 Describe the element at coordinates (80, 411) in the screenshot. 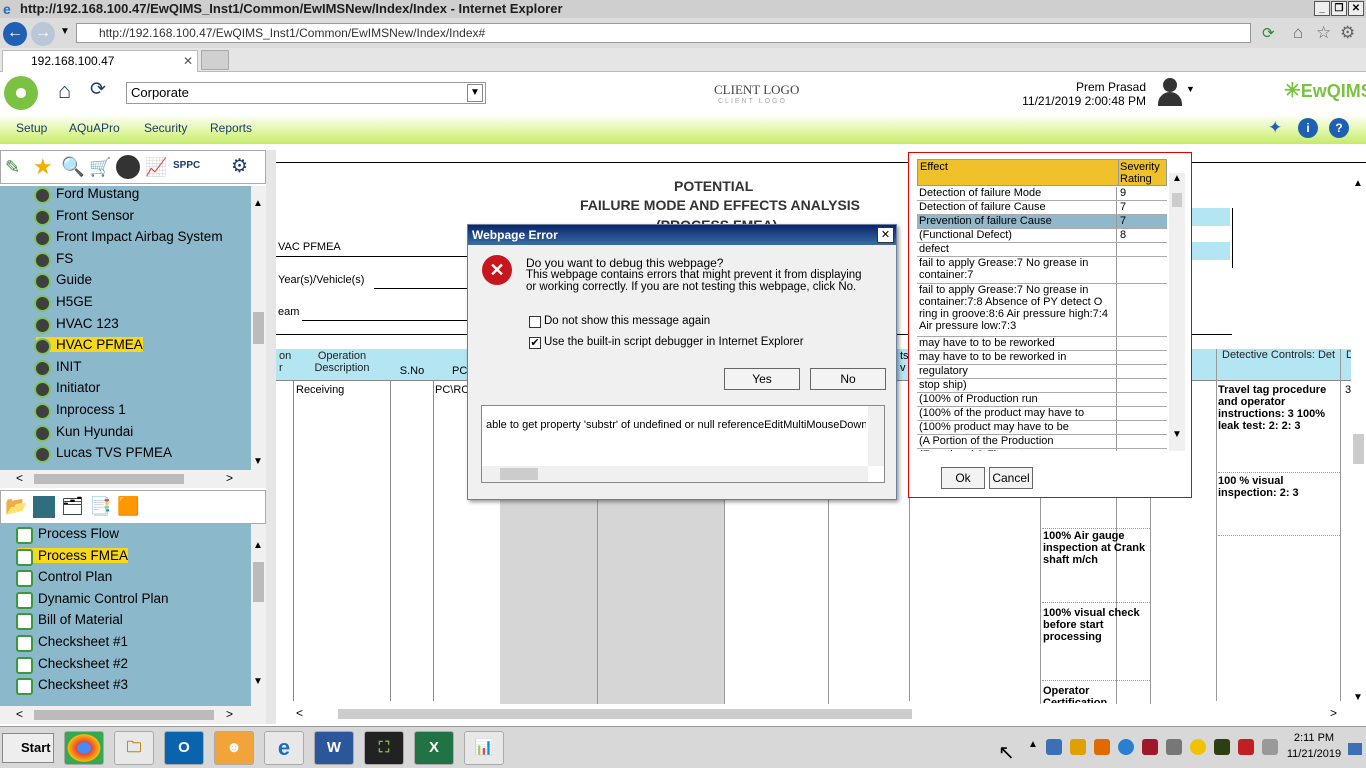

I see `tree-item: Inprocess 1` at that location.